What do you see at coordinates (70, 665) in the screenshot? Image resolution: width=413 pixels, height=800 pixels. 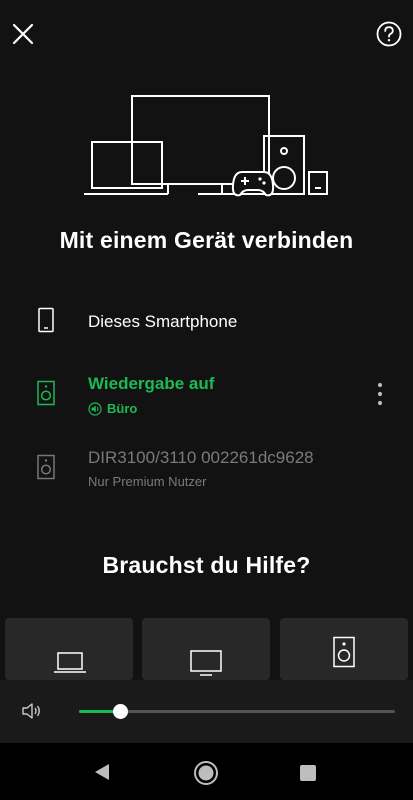 I see `laptop-icon` at bounding box center [70, 665].